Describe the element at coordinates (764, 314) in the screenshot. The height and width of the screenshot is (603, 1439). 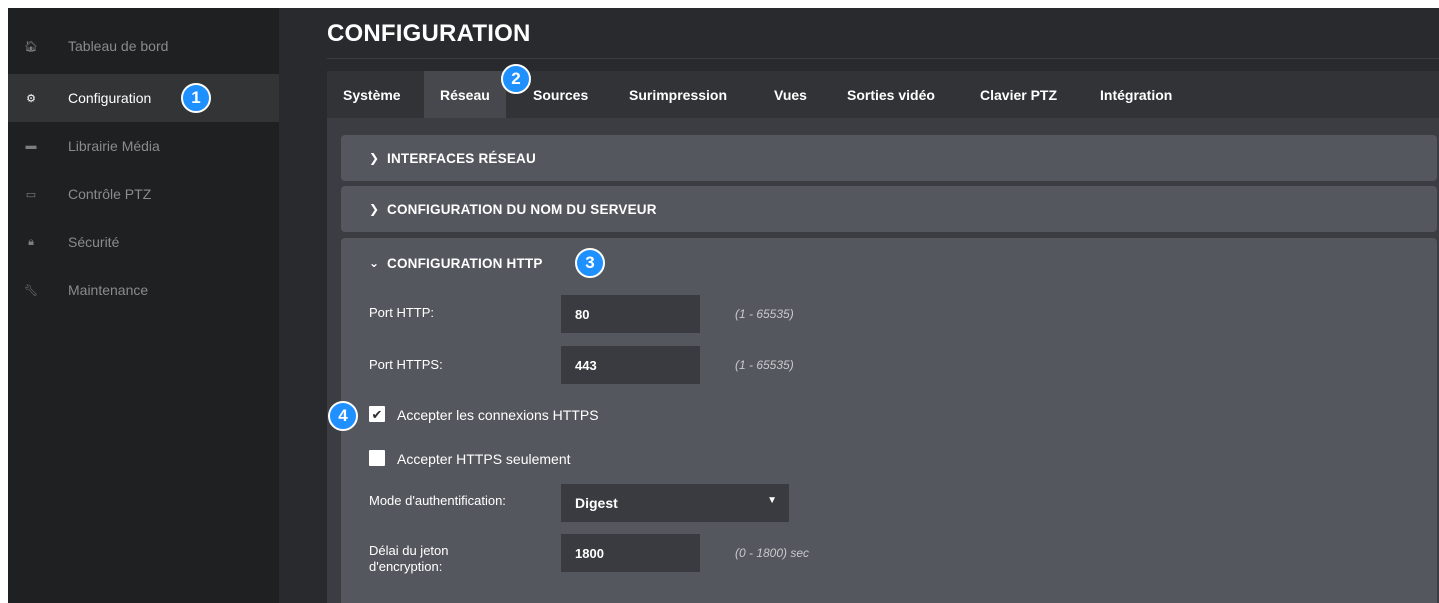
I see `http-port-hint: (1 - 65535)` at that location.